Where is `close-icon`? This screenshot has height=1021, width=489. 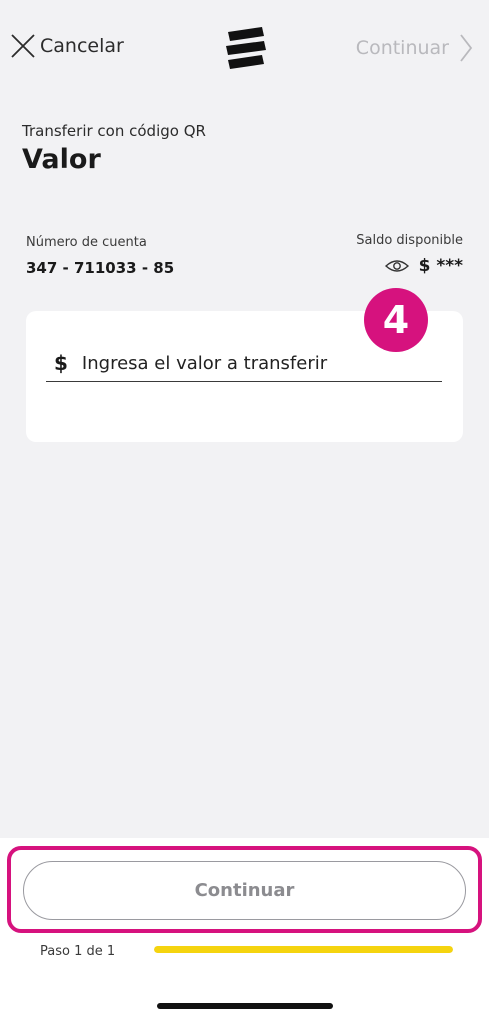
close-icon is located at coordinates (23, 46).